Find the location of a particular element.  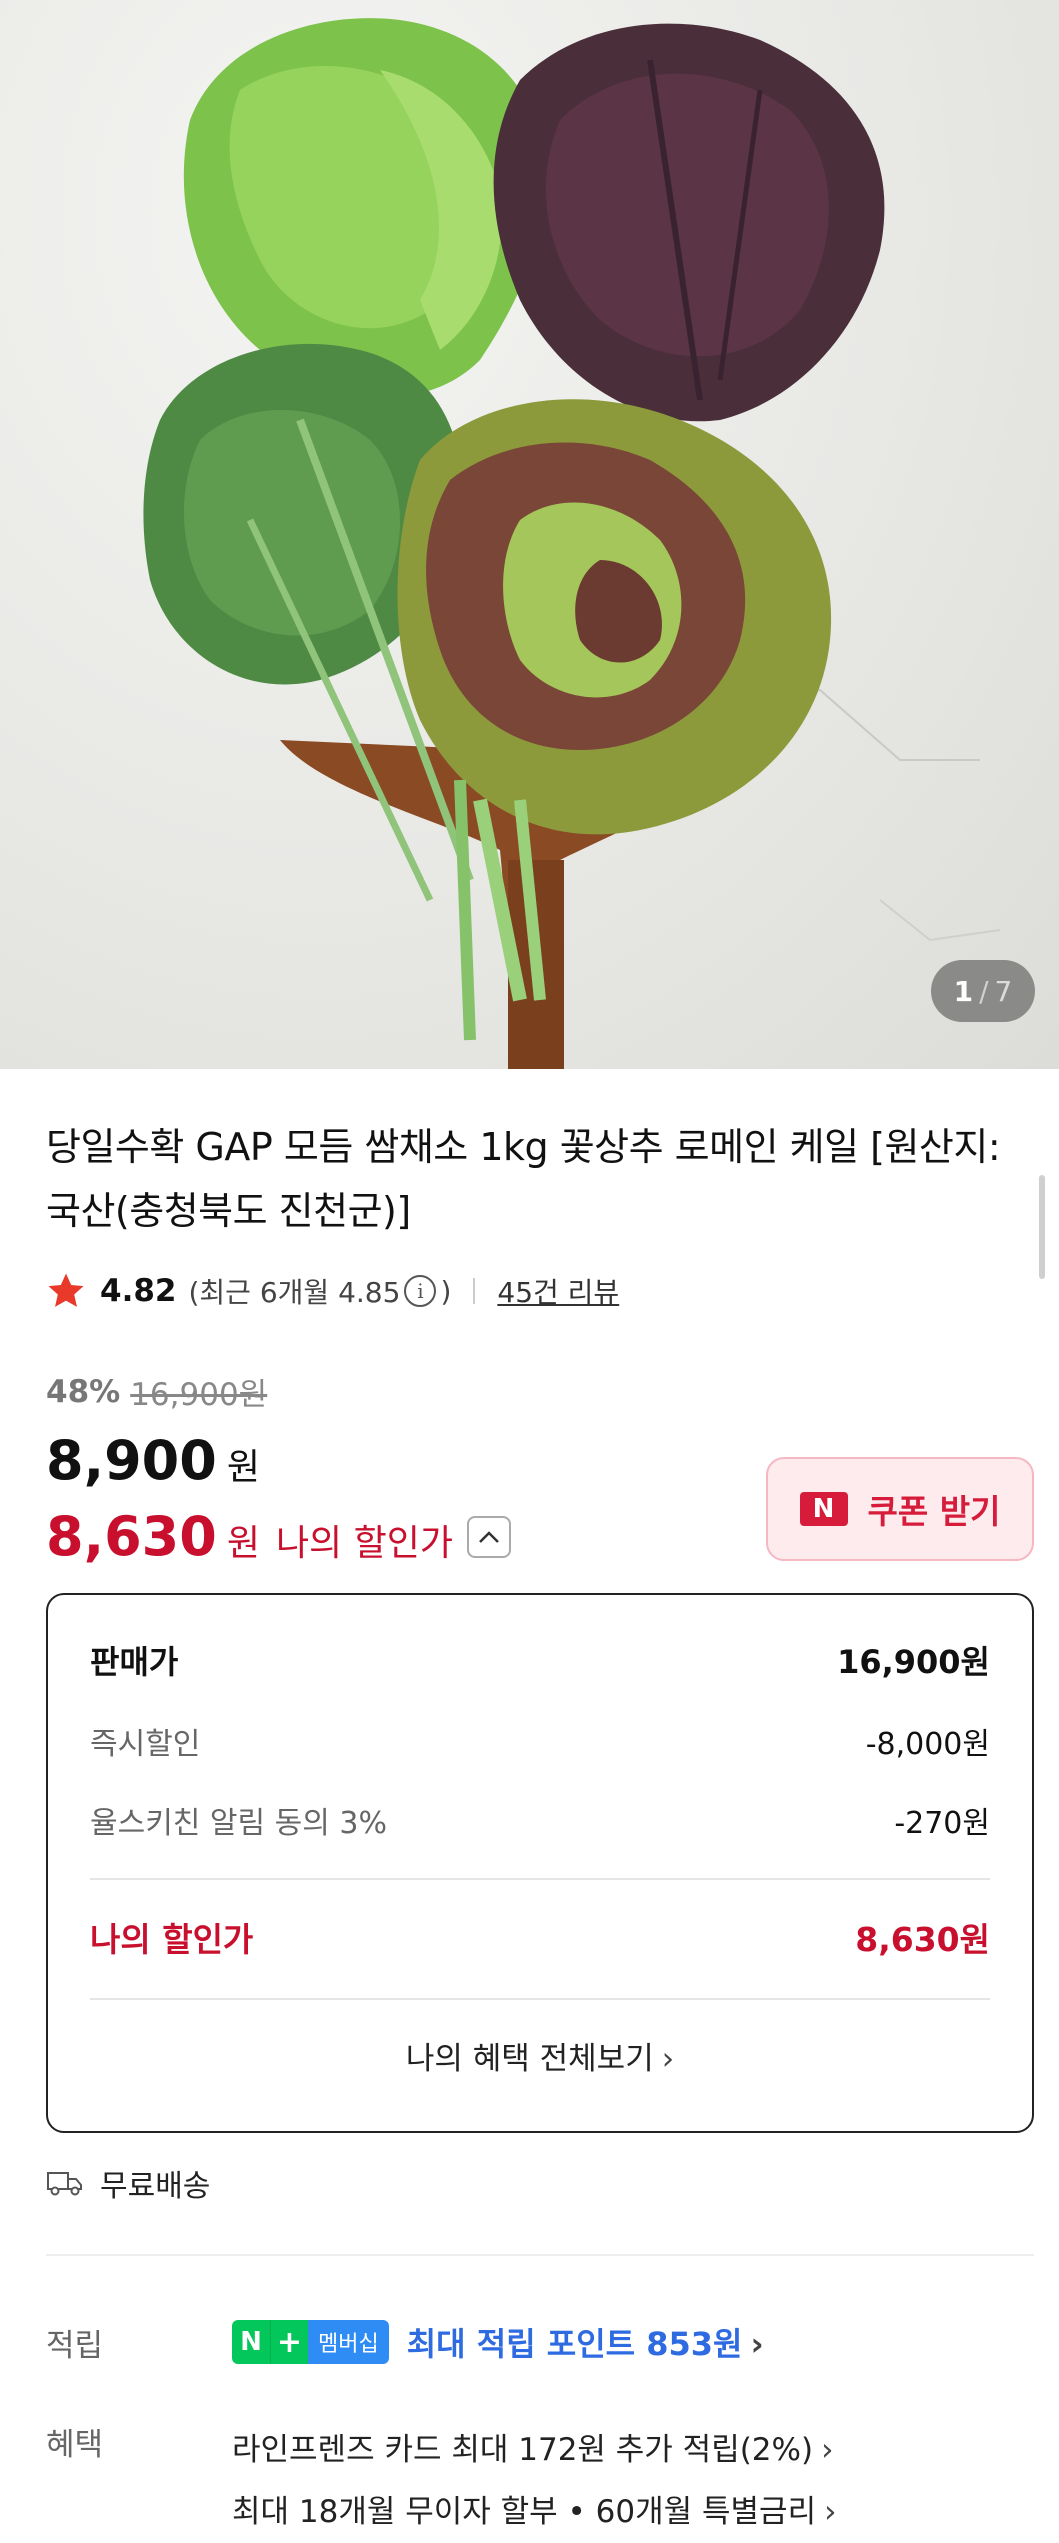

benefit-card-link: 라인프렌즈 카드 최대 172원 추가 적립(2%) › is located at coordinates (534, 2450).